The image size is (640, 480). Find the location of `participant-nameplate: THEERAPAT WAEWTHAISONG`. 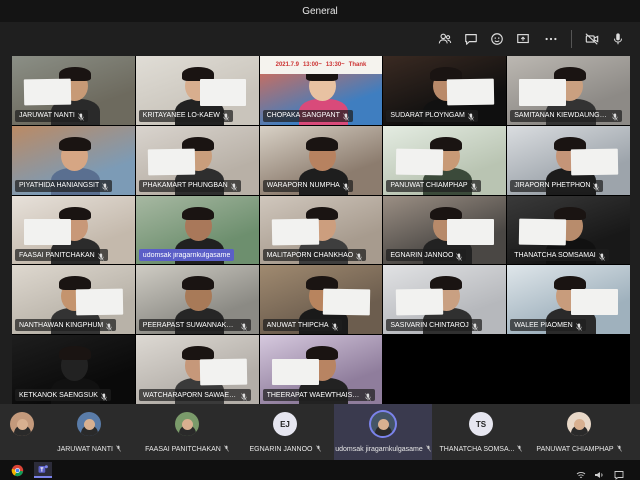

participant-nameplate: THEERAPAT WAEWTHAISONG is located at coordinates (318, 395).